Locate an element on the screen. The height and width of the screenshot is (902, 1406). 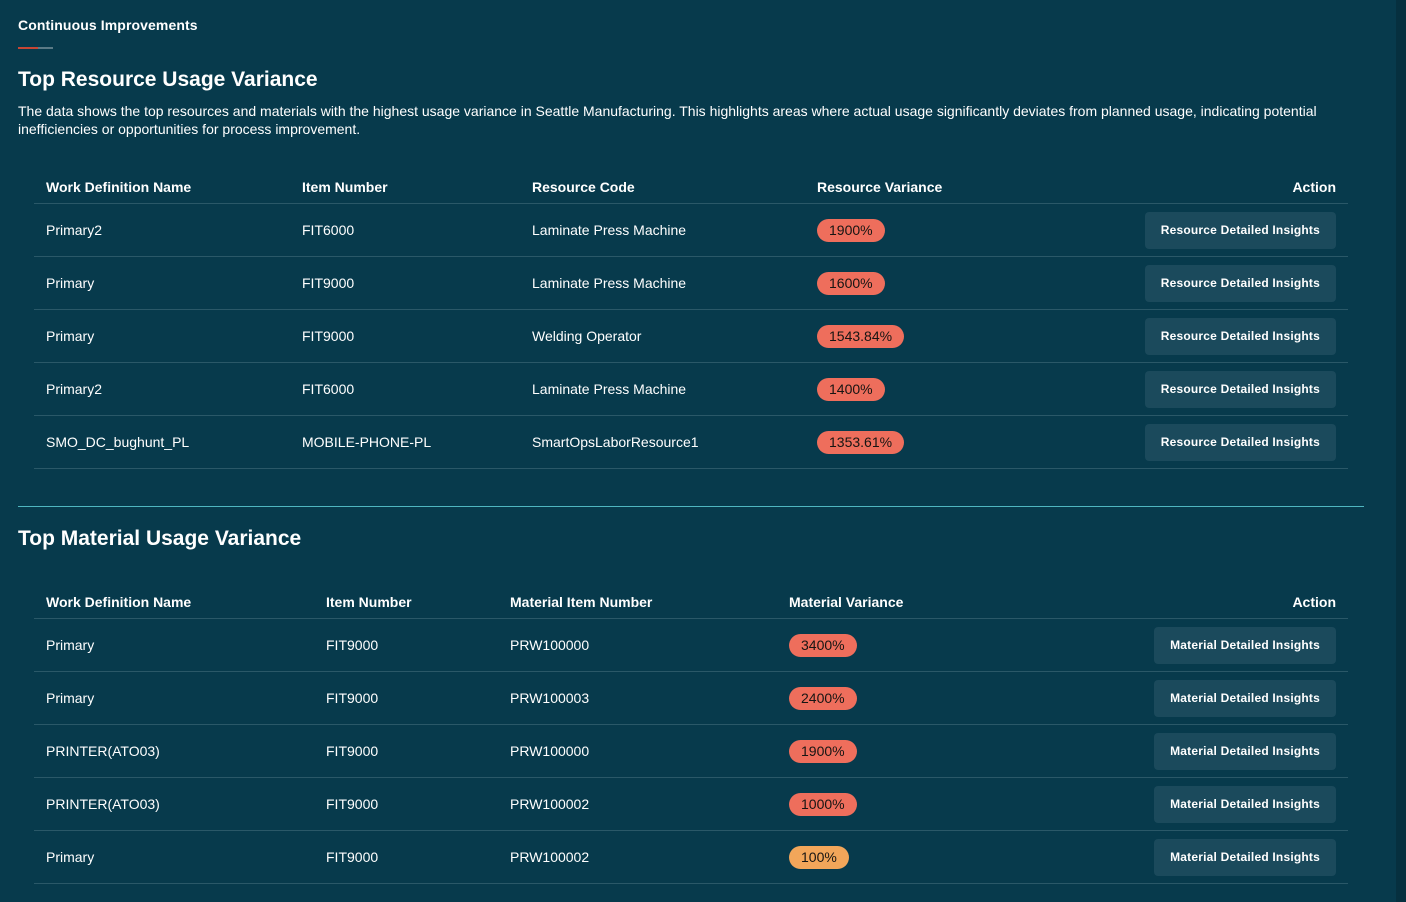
col-header-material-item-number: Material Item Number is located at coordinates (581, 601).